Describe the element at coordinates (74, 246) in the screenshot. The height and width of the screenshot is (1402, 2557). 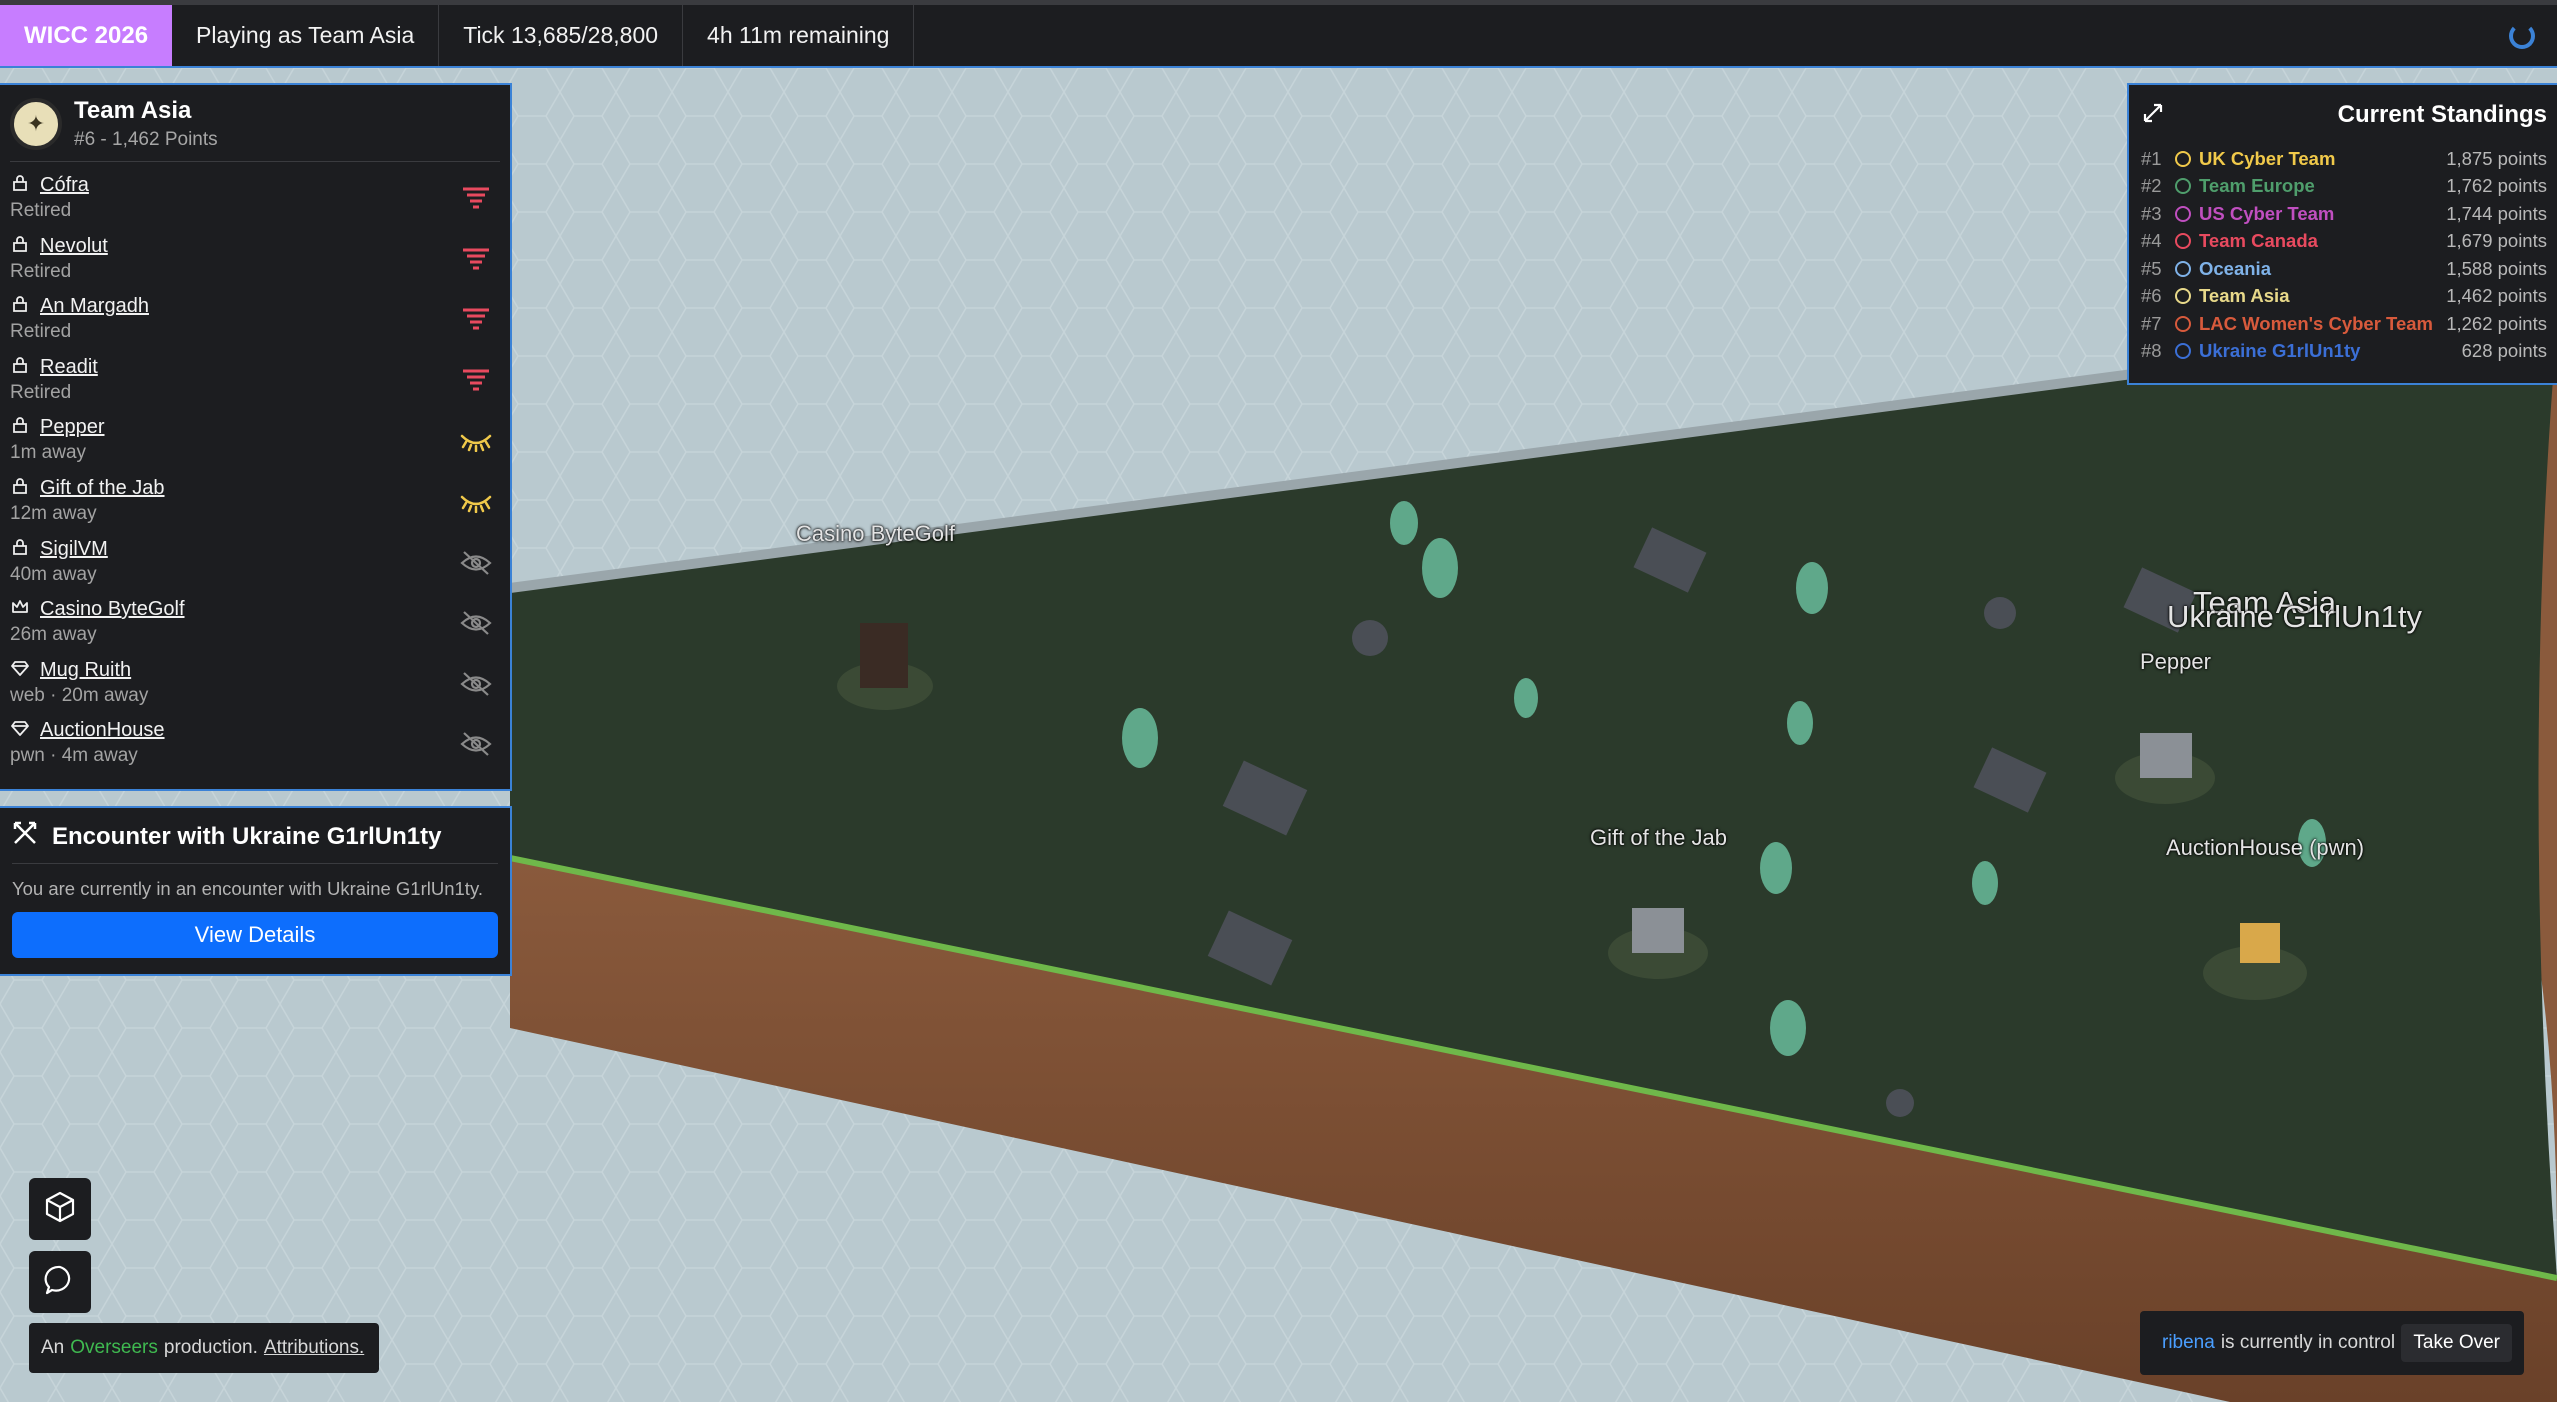
I see `service-name-link: Nevolut` at that location.